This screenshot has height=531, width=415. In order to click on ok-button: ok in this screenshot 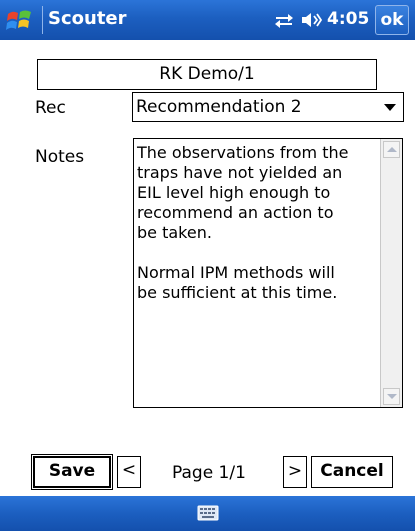, I will do `click(392, 20)`.